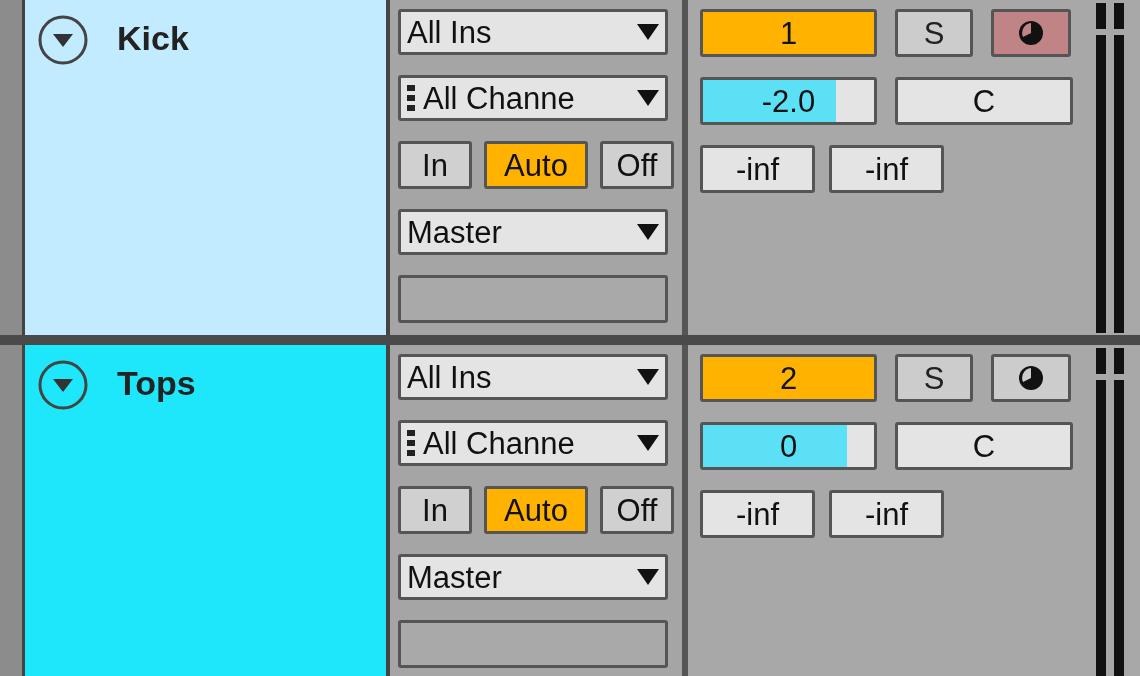 The width and height of the screenshot is (1140, 676). I want to click on track-number-button: 2, so click(788, 378).